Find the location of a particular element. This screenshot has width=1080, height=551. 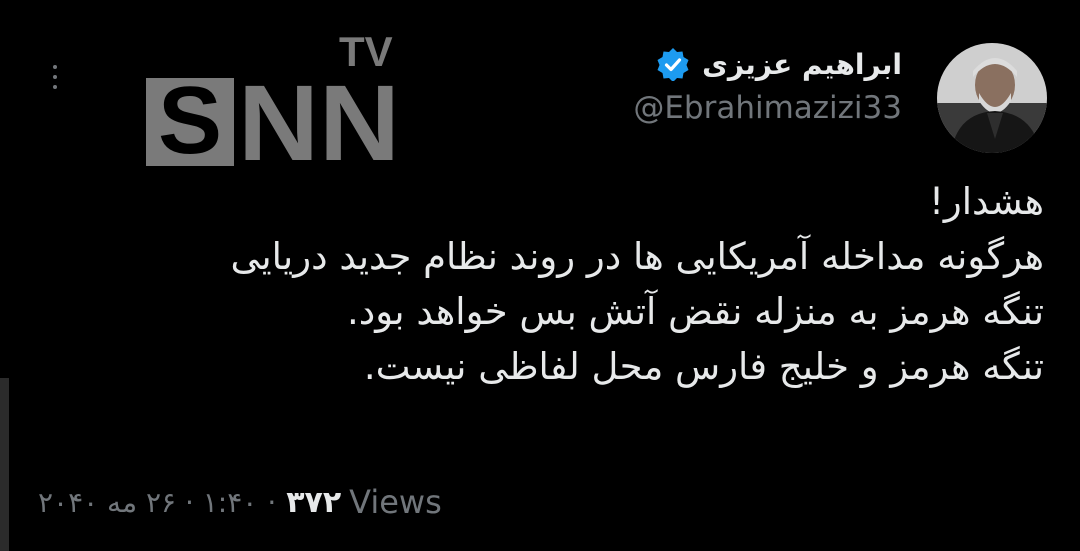

svg-text: S is located at coordinates (190, 117).